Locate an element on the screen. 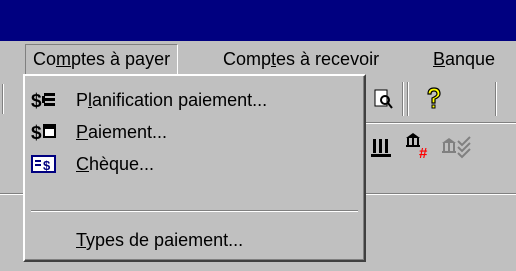 The width and height of the screenshot is (516, 271). print-preview-icon is located at coordinates (383, 99).